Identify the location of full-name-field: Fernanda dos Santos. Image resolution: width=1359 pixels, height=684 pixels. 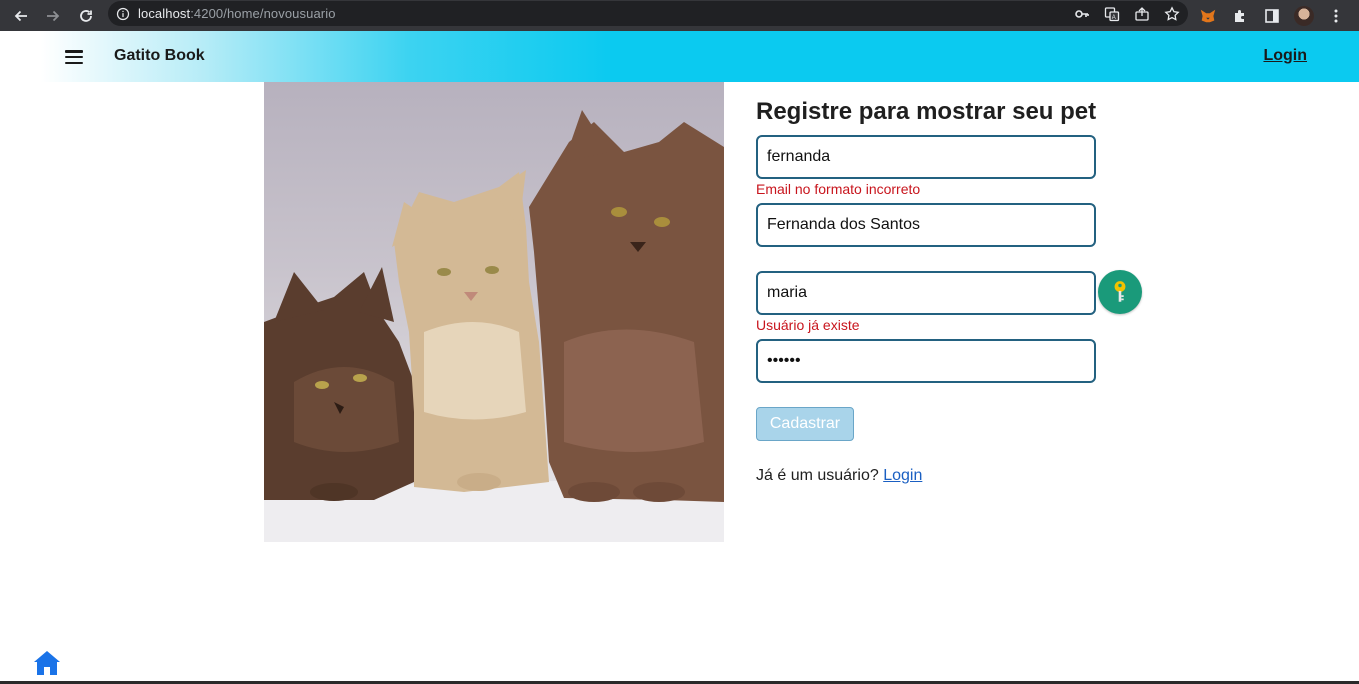
(926, 225).